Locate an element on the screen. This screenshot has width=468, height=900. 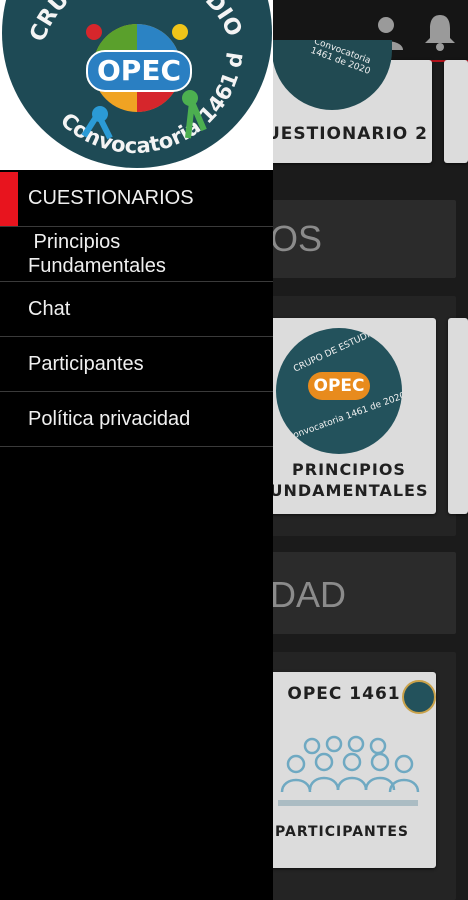
participantes-card: OPEC 1461 PARTICIPANTES is located at coordinates (349, 770).